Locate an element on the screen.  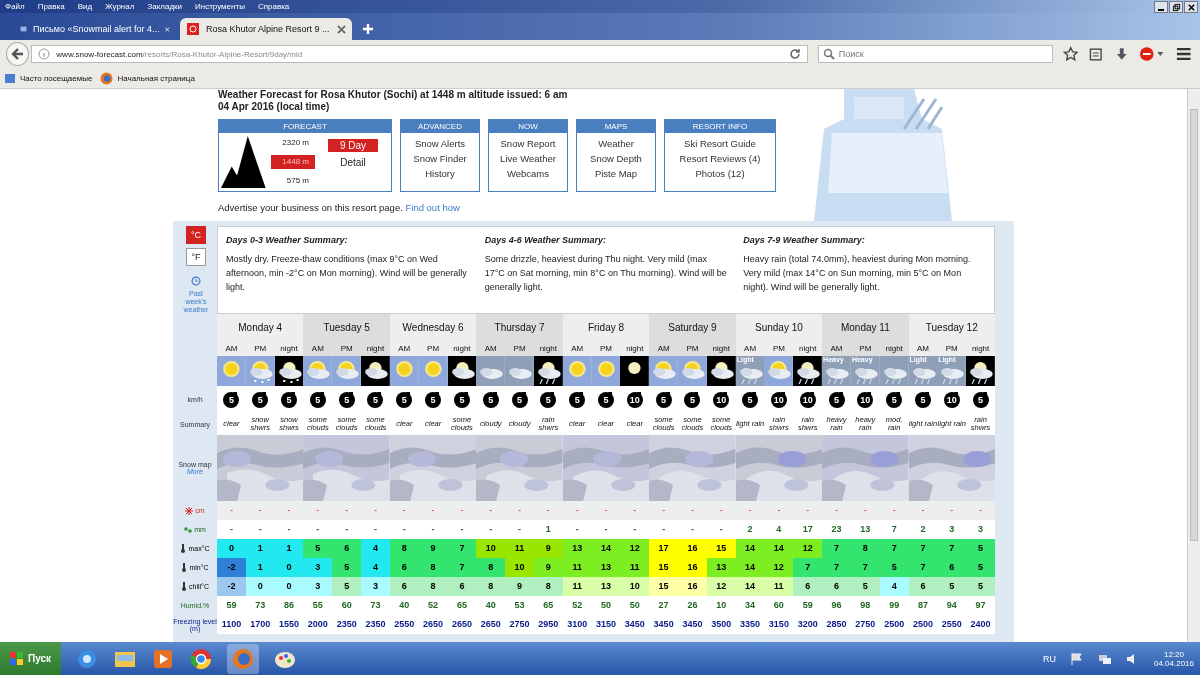
bookmark-item: Часто посещаемые is located at coordinates (48, 78).